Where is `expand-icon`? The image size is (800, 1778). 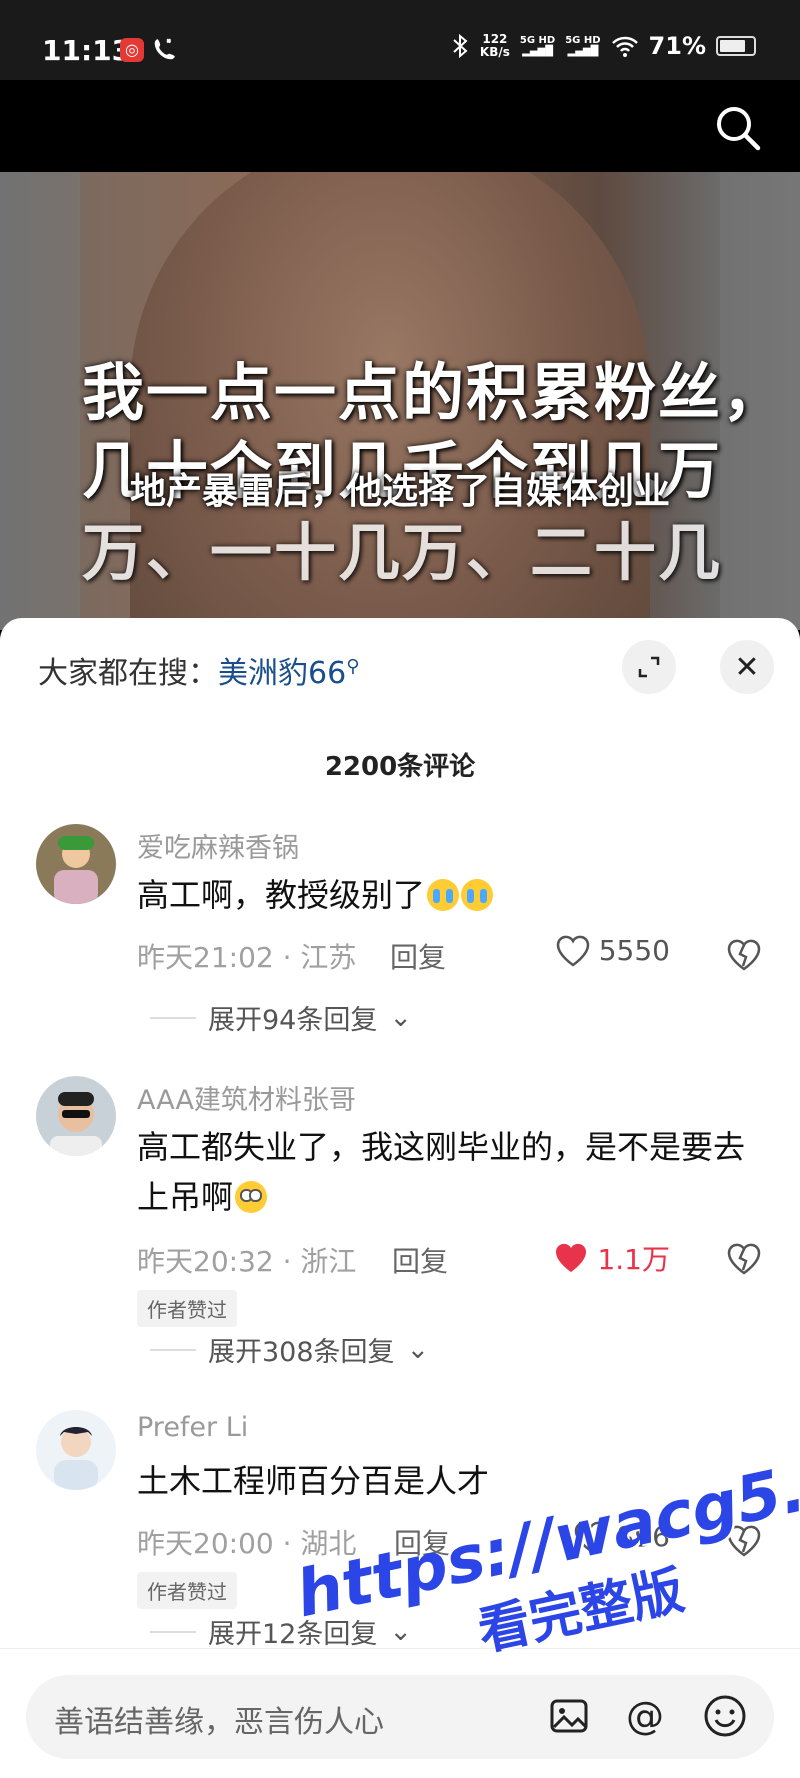 expand-icon is located at coordinates (649, 667).